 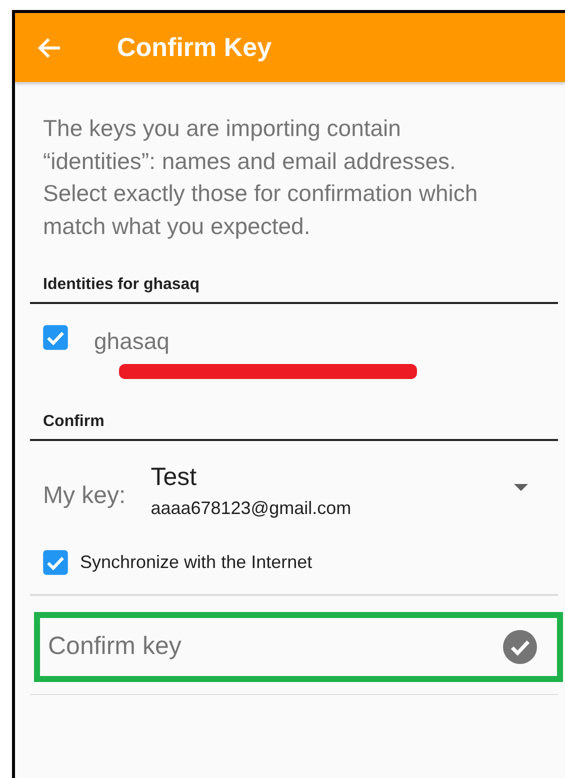 What do you see at coordinates (294, 427) in the screenshot?
I see `section-header: Confirm` at bounding box center [294, 427].